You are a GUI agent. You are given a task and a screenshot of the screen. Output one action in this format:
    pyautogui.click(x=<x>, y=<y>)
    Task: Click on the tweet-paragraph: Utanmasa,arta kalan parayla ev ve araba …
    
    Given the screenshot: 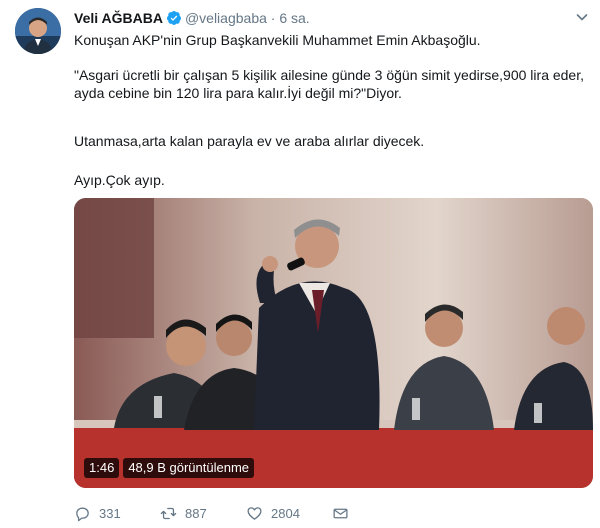 What is the action you would take?
    pyautogui.click(x=249, y=141)
    